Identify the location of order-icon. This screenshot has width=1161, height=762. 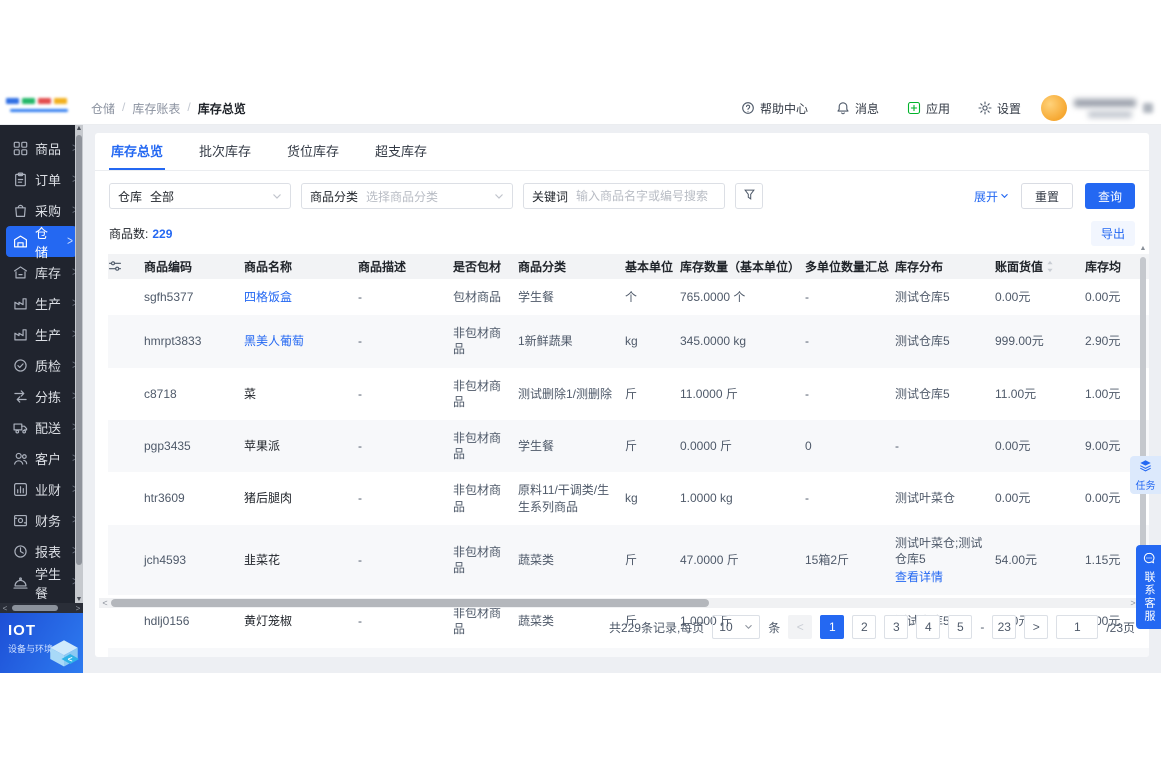
(20, 179).